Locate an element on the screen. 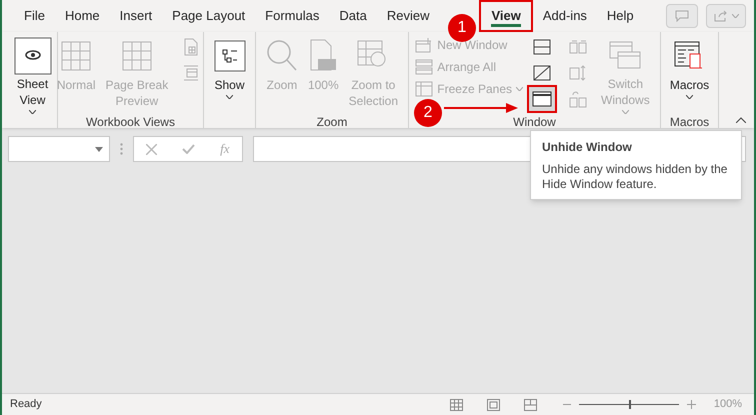 The width and height of the screenshot is (756, 415). group-label: Zoom is located at coordinates (332, 122).